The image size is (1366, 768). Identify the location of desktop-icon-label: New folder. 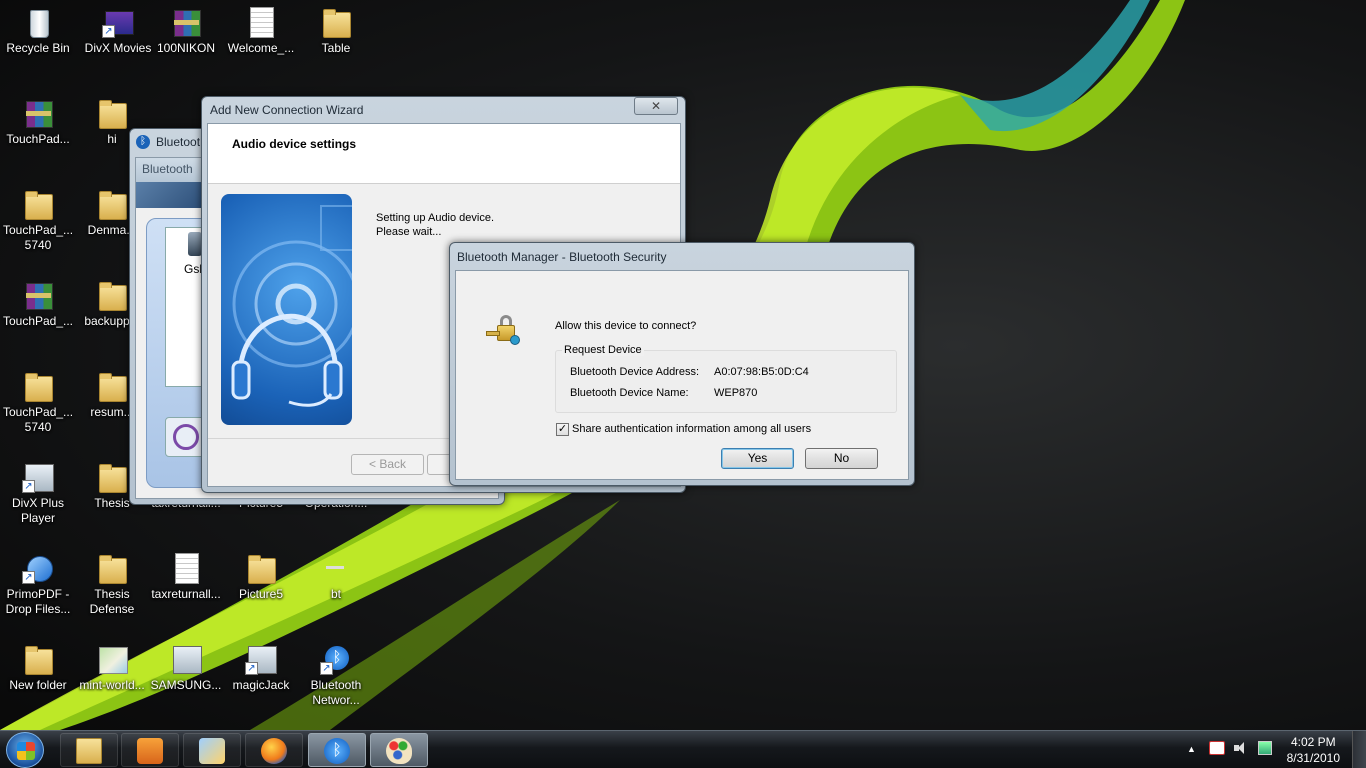
(38, 685).